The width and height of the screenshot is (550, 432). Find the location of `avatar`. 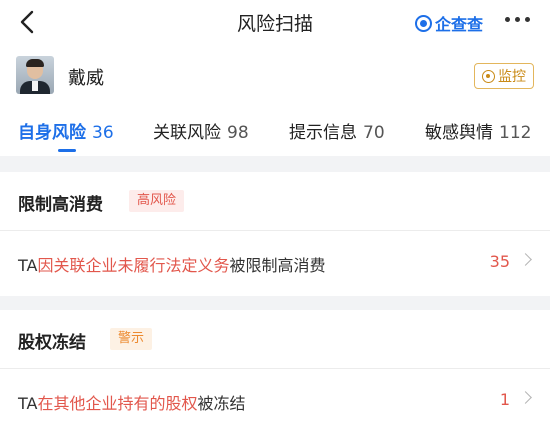

avatar is located at coordinates (35, 75).